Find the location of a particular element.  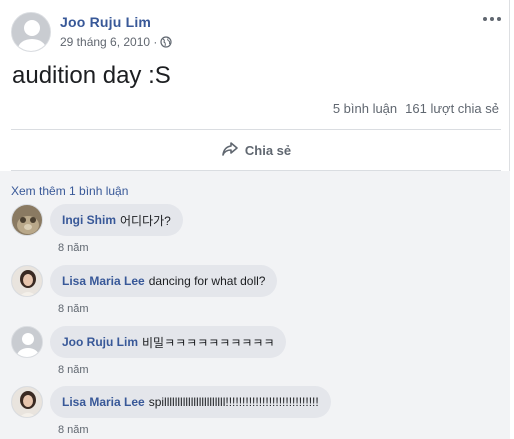

commenter-name: Joo Ruju Lim is located at coordinates (100, 342).